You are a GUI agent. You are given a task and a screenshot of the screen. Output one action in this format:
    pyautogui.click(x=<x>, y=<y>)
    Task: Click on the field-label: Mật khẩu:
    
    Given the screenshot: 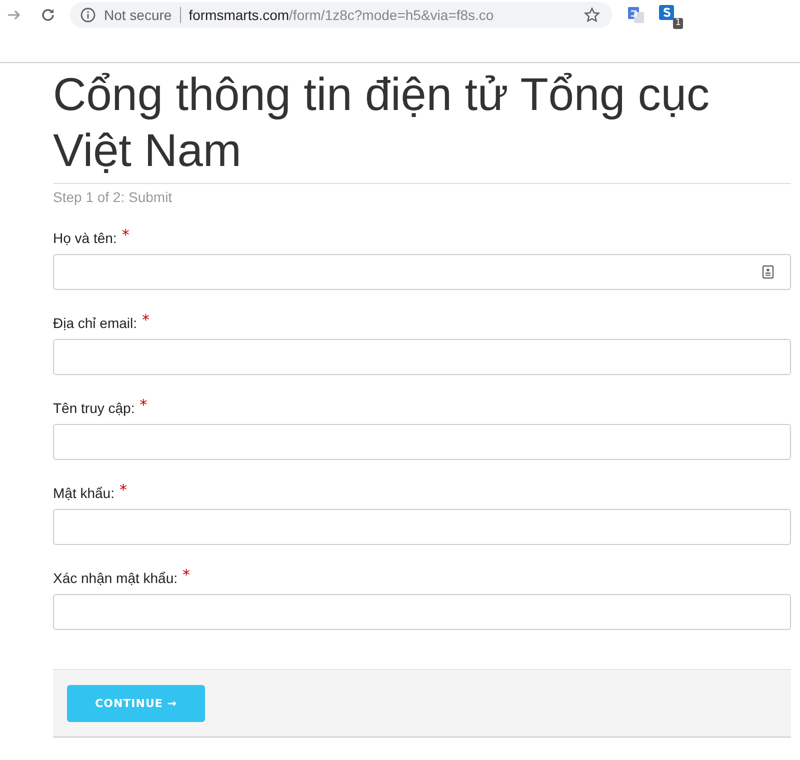 What is the action you would take?
    pyautogui.click(x=83, y=492)
    